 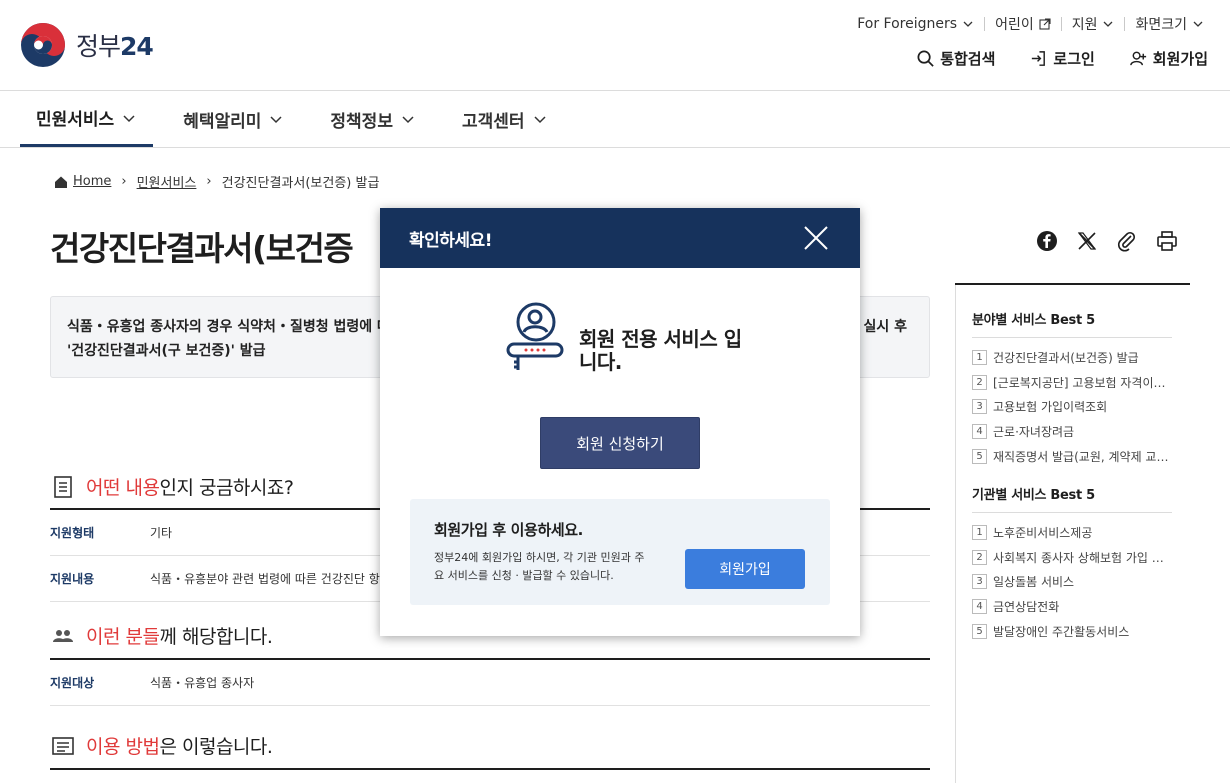 What do you see at coordinates (508, 530) in the screenshot?
I see `signup-info-title: 회원가입 후 이용하세요.` at bounding box center [508, 530].